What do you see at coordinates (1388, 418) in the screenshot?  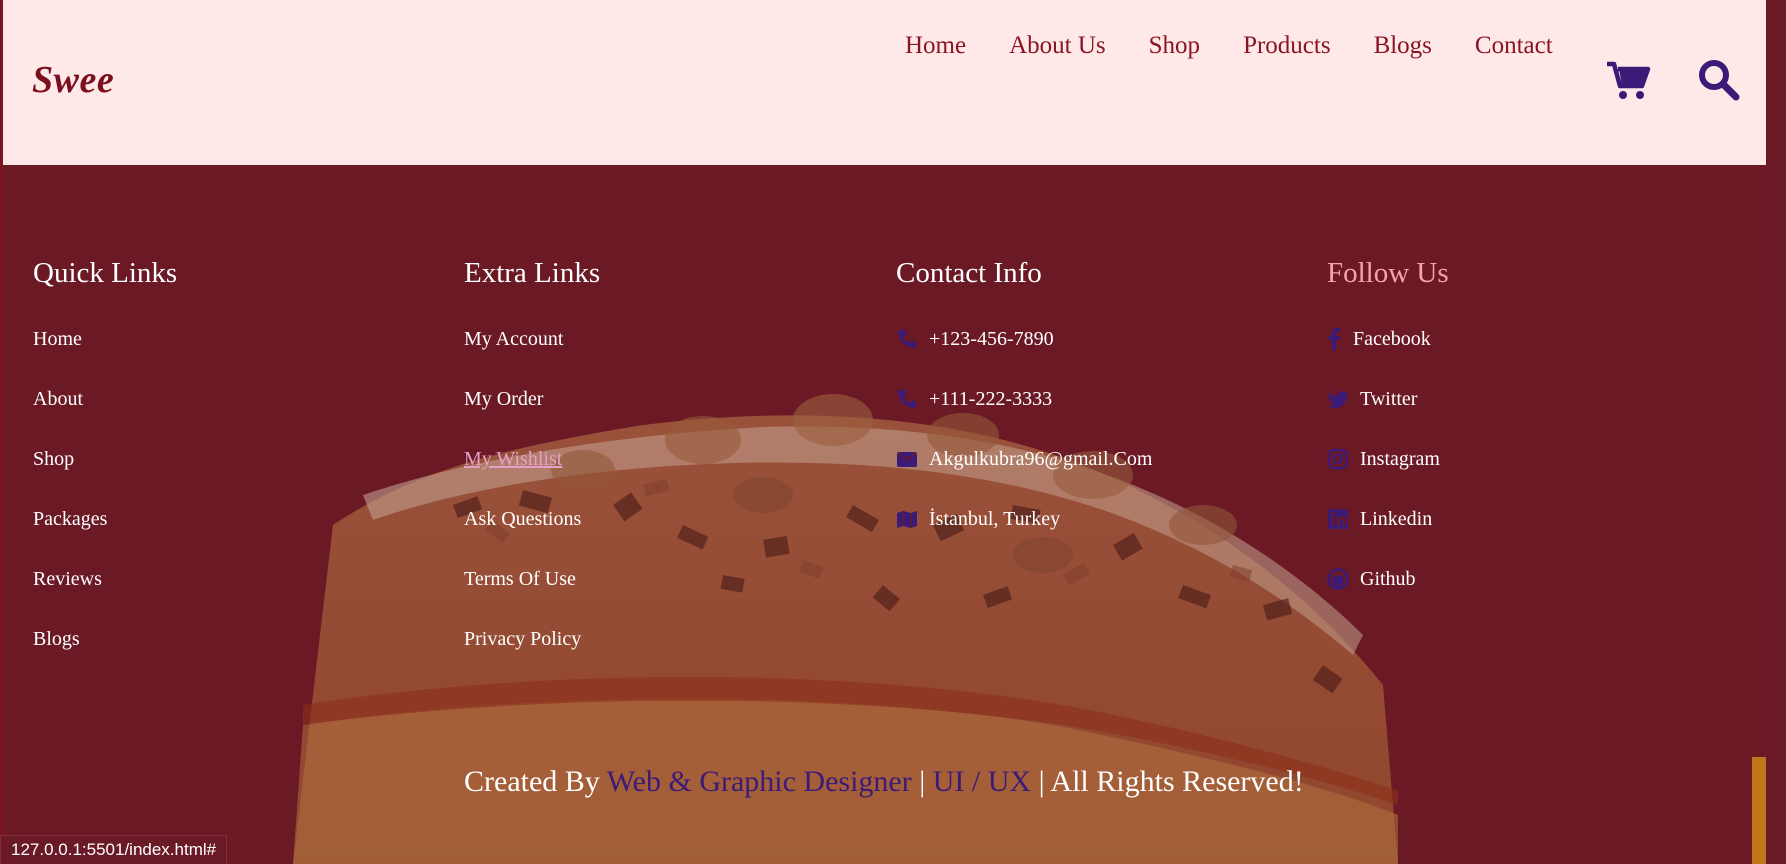 I see `list-item: Twitter` at bounding box center [1388, 418].